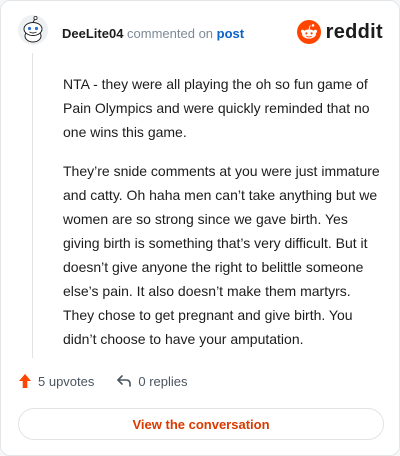 The height and width of the screenshot is (456, 400). Describe the element at coordinates (32, 205) in the screenshot. I see `thread-line` at that location.